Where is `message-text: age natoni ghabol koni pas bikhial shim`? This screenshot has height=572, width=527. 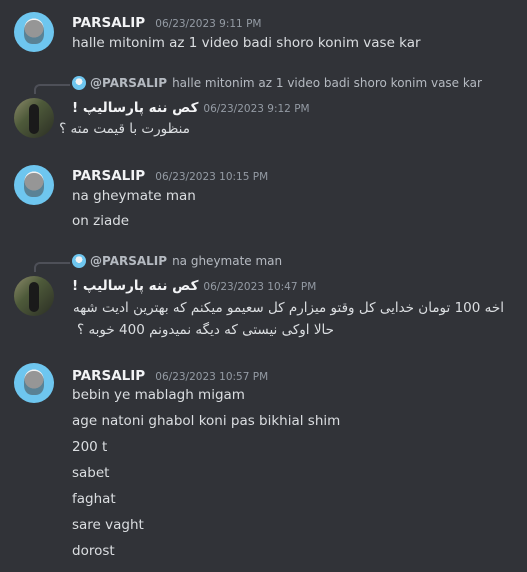
message-text: age natoni ghabol koni pas bikhial shim is located at coordinates (206, 421).